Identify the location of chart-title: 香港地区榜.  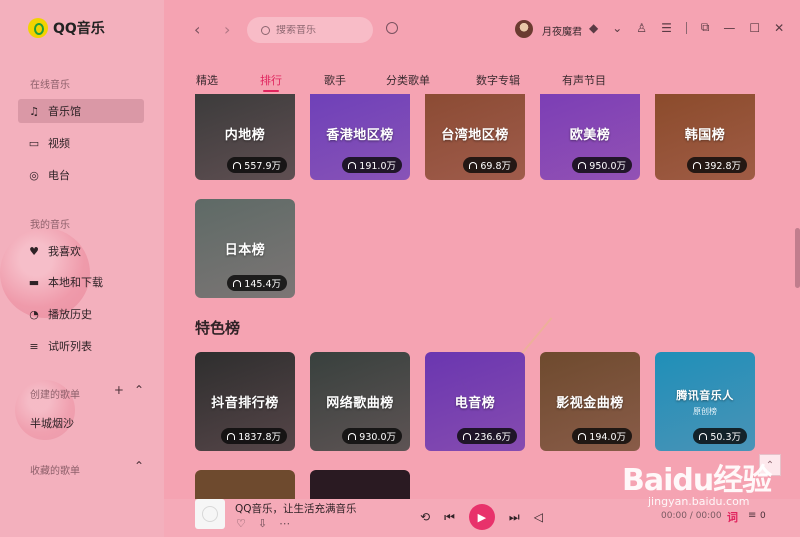
(360, 135).